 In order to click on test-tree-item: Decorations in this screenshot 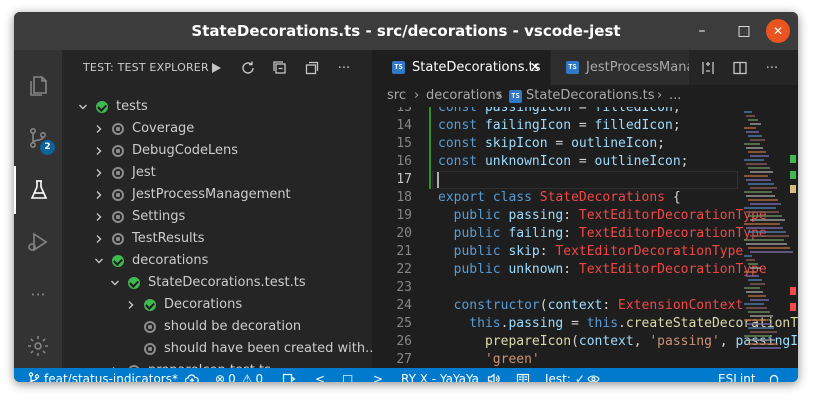, I will do `click(217, 305)`.